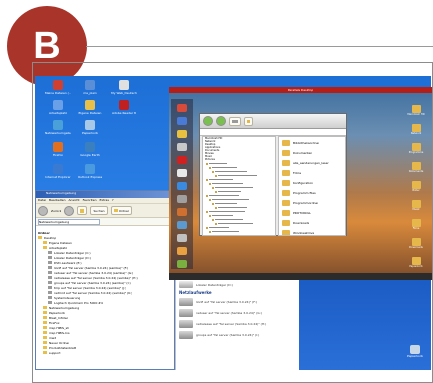 This screenshot has width=433, height=383. Describe the element at coordinates (312, 202) in the screenshot. I see `finder-file-item: Programmordner` at that location.